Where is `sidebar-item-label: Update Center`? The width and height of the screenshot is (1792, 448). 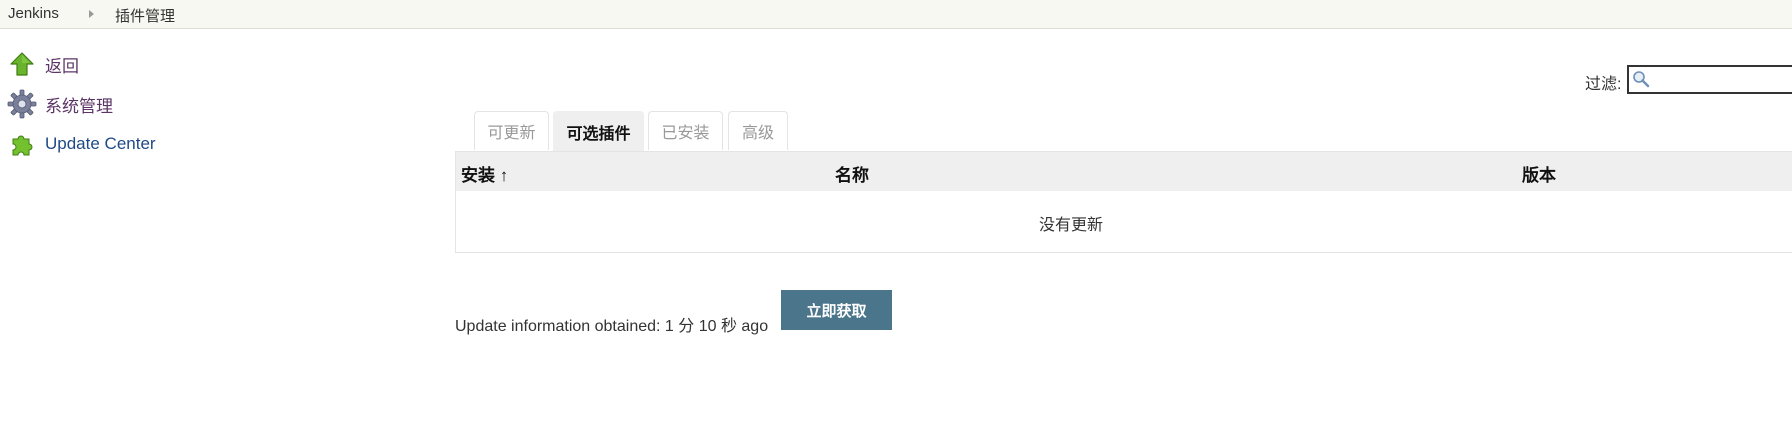 sidebar-item-label: Update Center is located at coordinates (100, 144).